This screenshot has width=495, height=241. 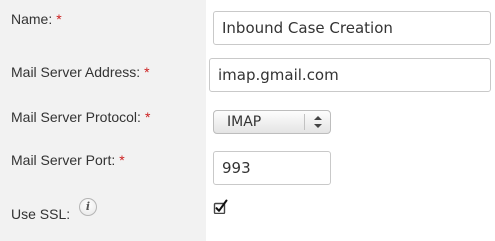 What do you see at coordinates (272, 122) in the screenshot?
I see `mail-server-protocol-select: IMAP` at bounding box center [272, 122].